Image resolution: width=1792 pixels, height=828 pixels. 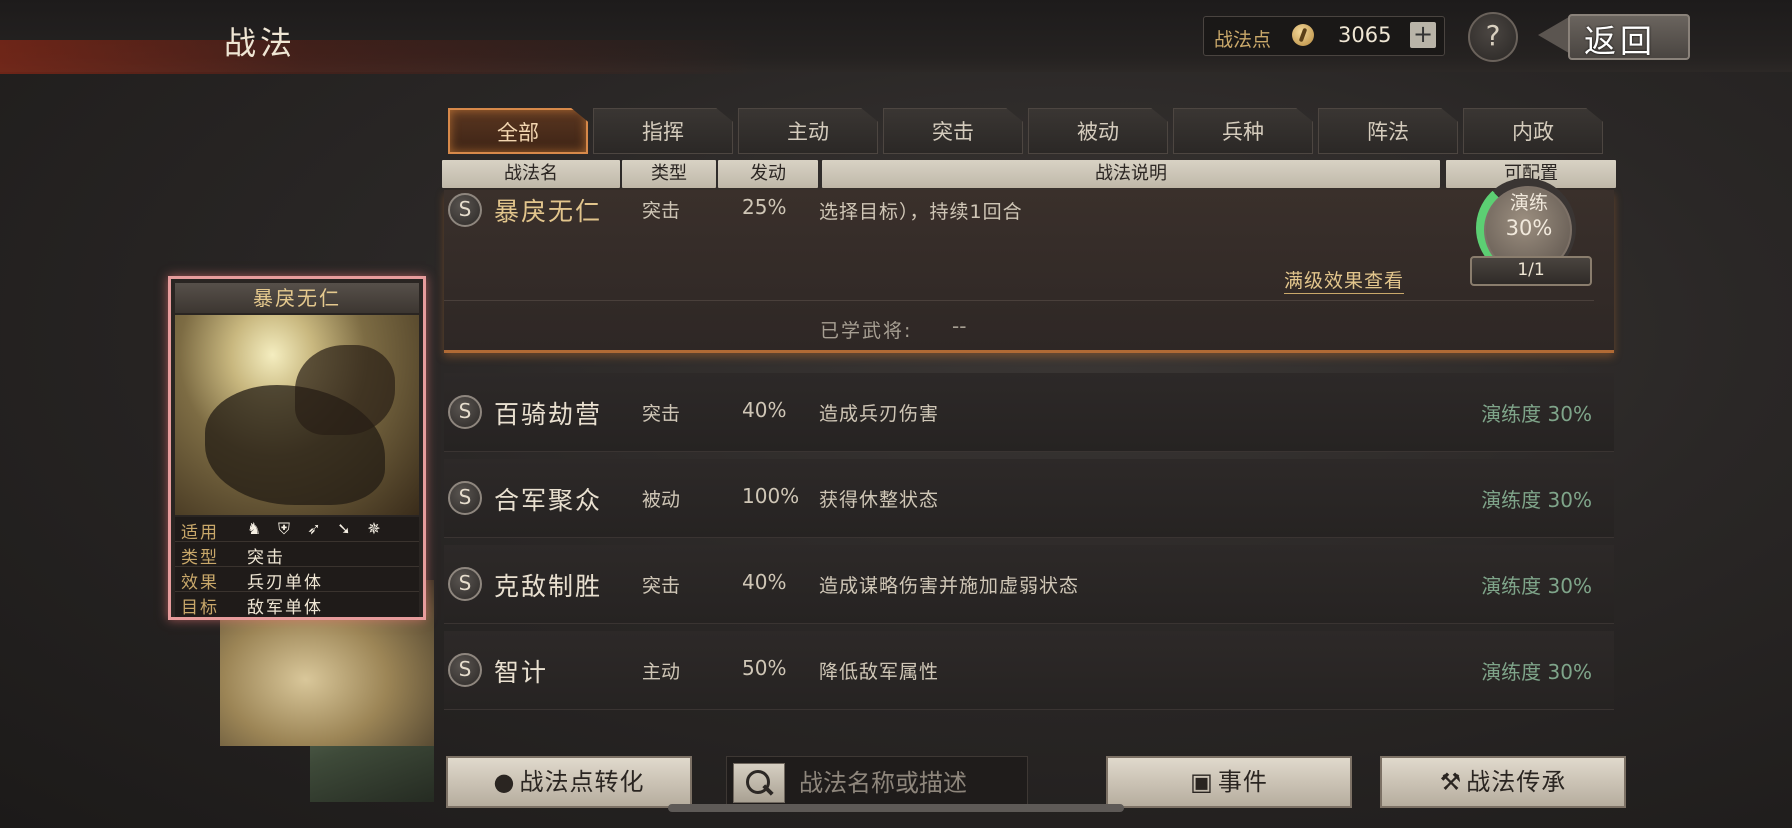 What do you see at coordinates (200, 608) in the screenshot?
I see `card-target-label: 目标` at bounding box center [200, 608].